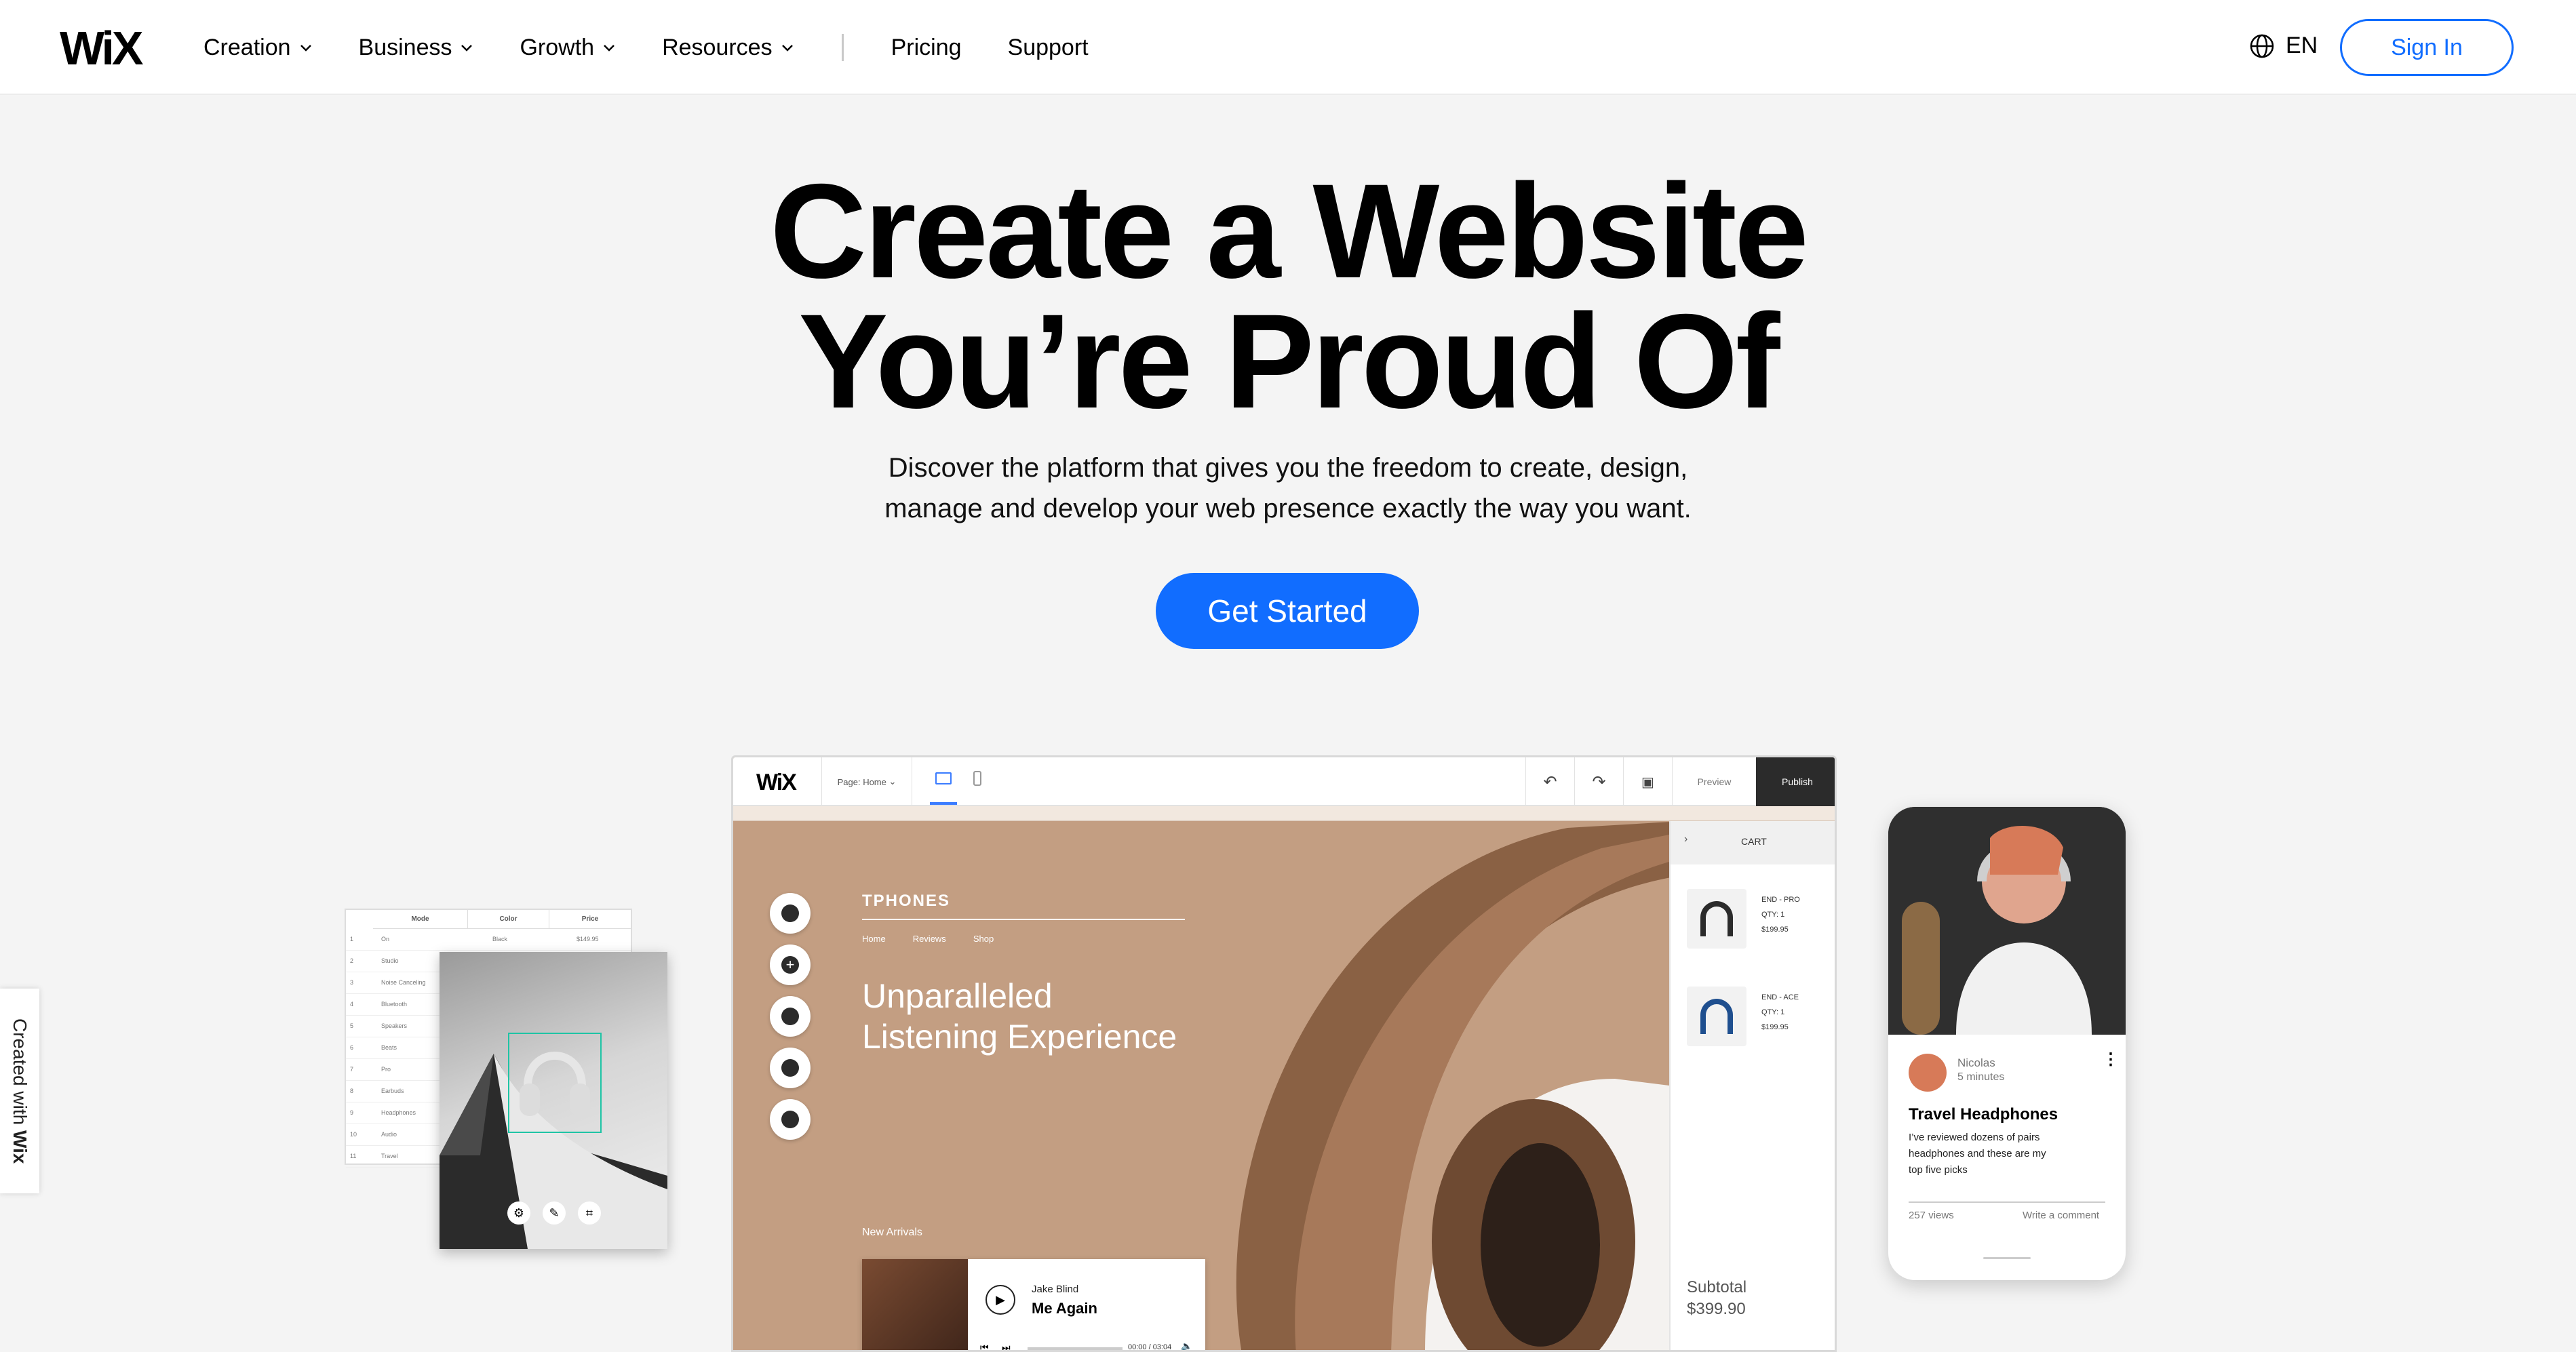 The image size is (2576, 1352). Describe the element at coordinates (20, 1071) in the screenshot. I see `badge-prefix: Created with` at that location.